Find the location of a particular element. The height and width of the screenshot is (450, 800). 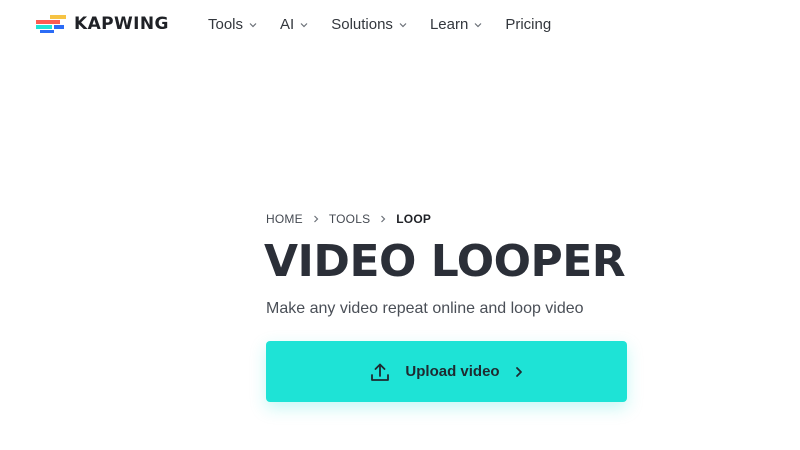

nav-item-label: Pricing is located at coordinates (528, 24).